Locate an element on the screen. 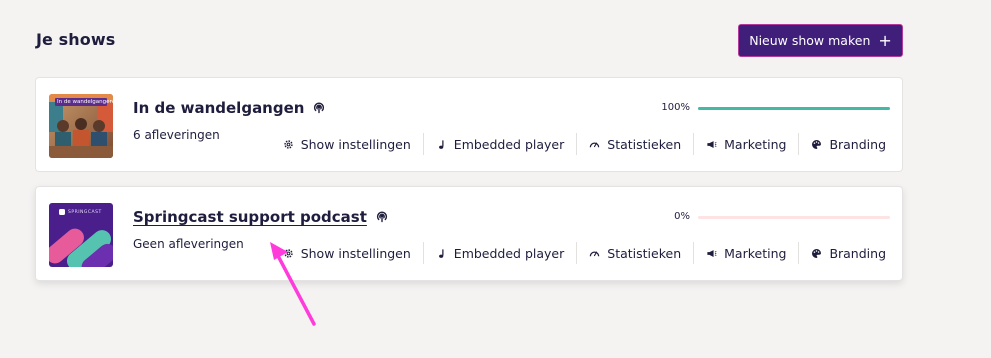 The width and height of the screenshot is (991, 358). page-title: Je shows is located at coordinates (76, 39).